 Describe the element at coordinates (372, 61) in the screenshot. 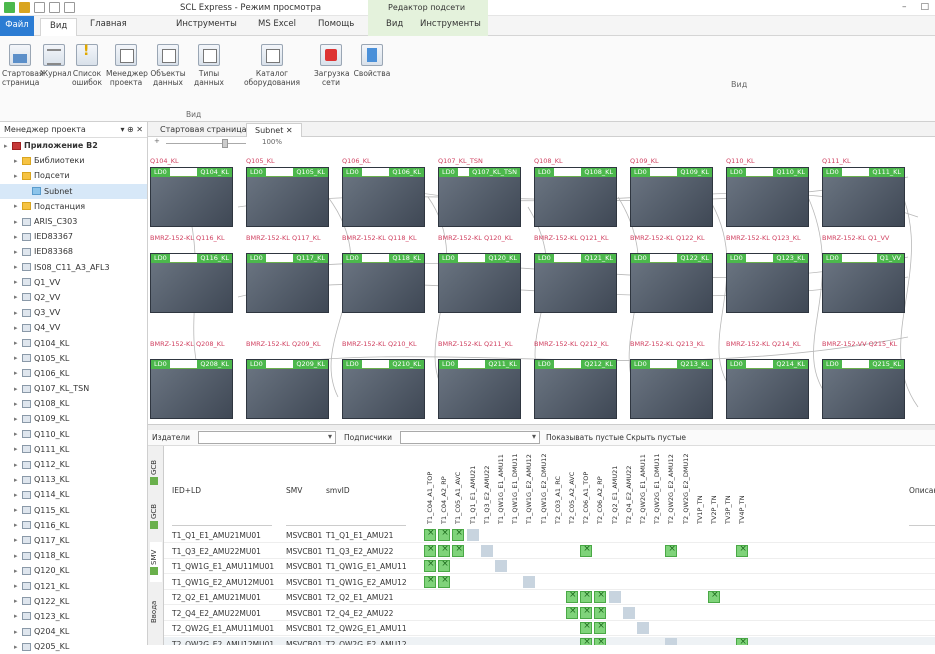

I see `properties-button: Свойства` at that location.